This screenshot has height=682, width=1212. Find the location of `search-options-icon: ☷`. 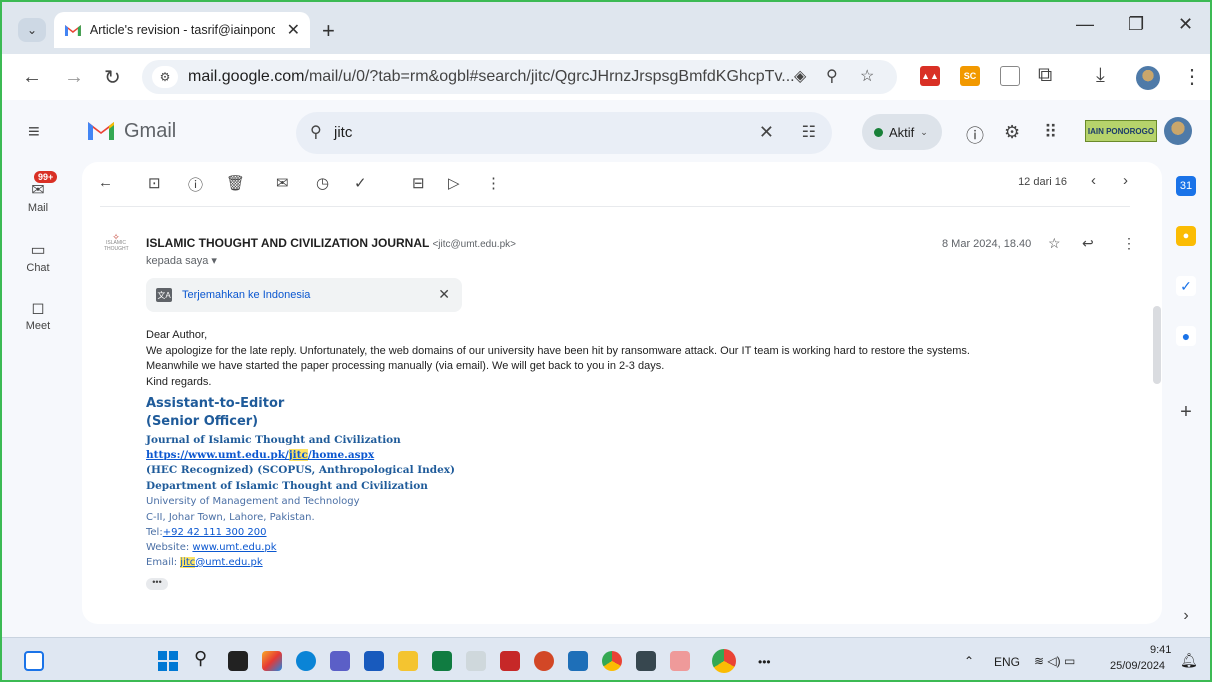

search-options-icon: ☷ is located at coordinates (809, 132).